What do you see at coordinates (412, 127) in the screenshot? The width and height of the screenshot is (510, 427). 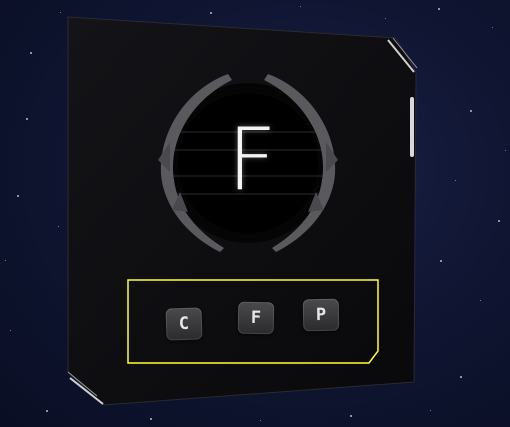 I see `scrollbar-thumb` at bounding box center [412, 127].